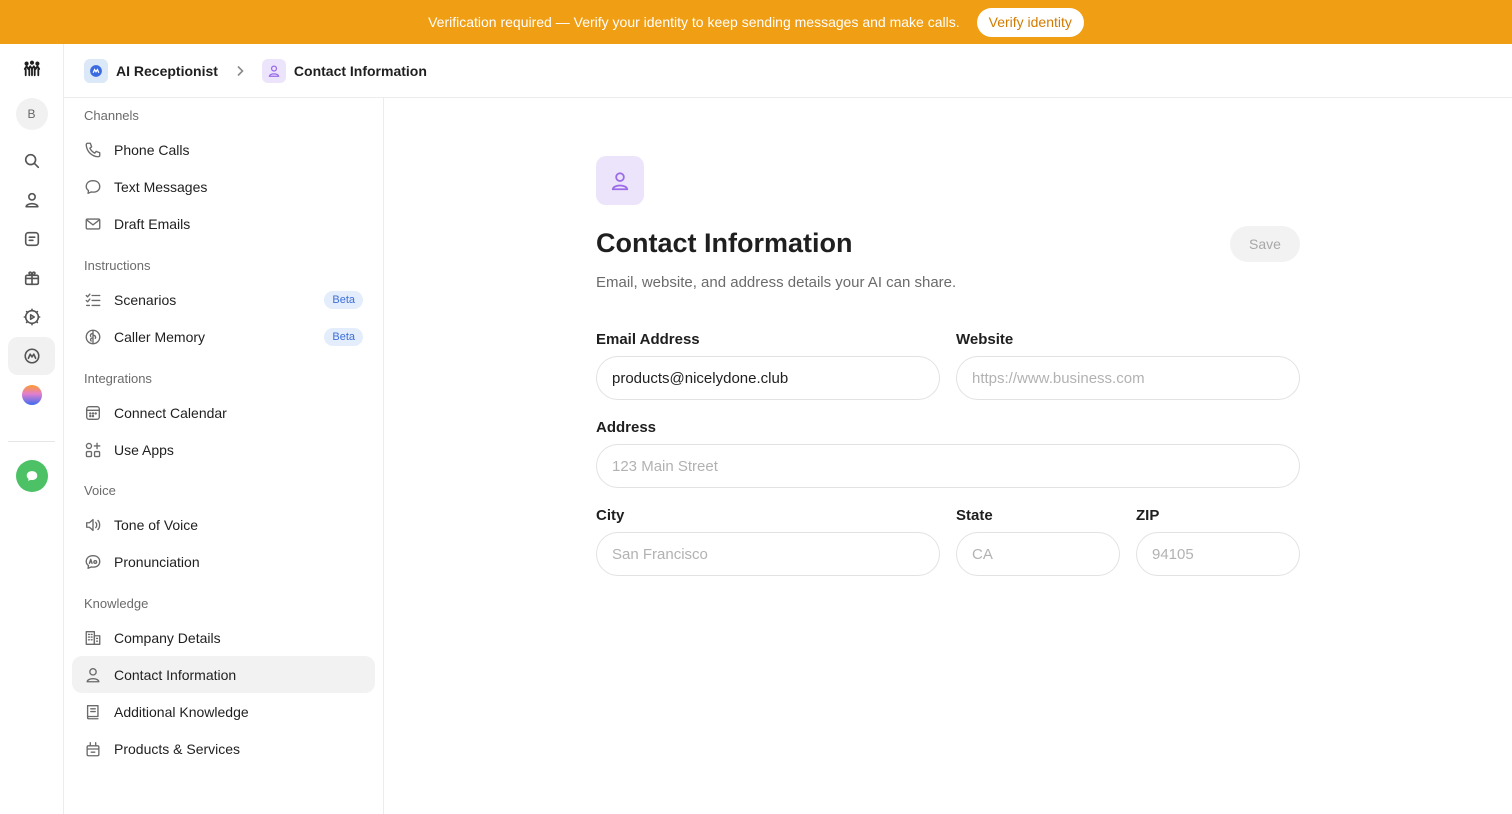 The width and height of the screenshot is (1512, 814). Describe the element at coordinates (93, 712) in the screenshot. I see `book-icon` at that location.